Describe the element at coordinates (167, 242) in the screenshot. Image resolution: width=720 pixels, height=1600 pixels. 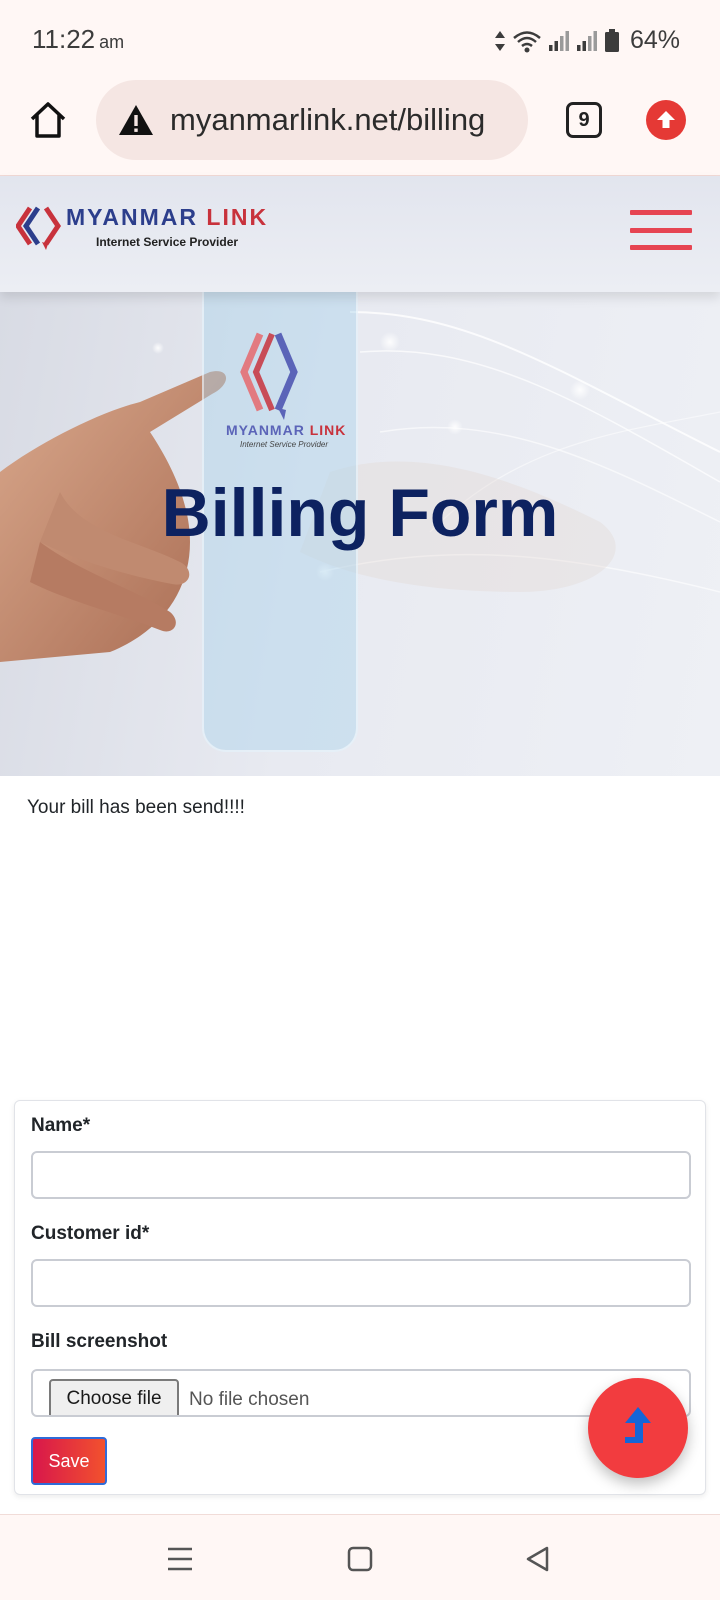
I see `logo-tagline: Internet Service Provider` at that location.